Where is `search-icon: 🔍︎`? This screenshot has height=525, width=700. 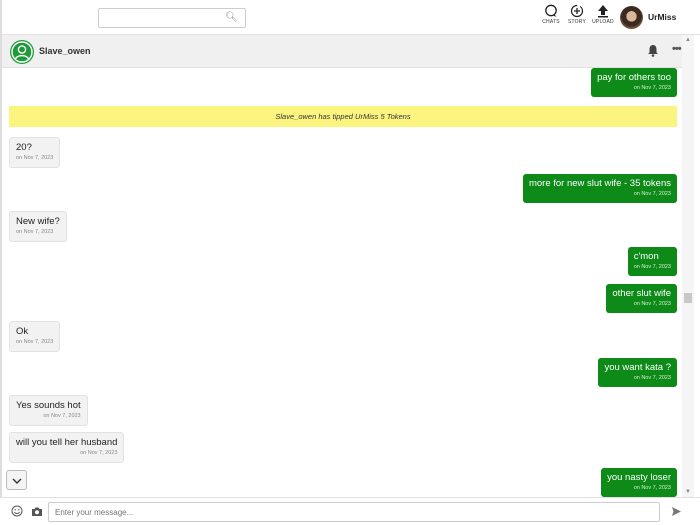 search-icon: 🔍︎ is located at coordinates (231, 17).